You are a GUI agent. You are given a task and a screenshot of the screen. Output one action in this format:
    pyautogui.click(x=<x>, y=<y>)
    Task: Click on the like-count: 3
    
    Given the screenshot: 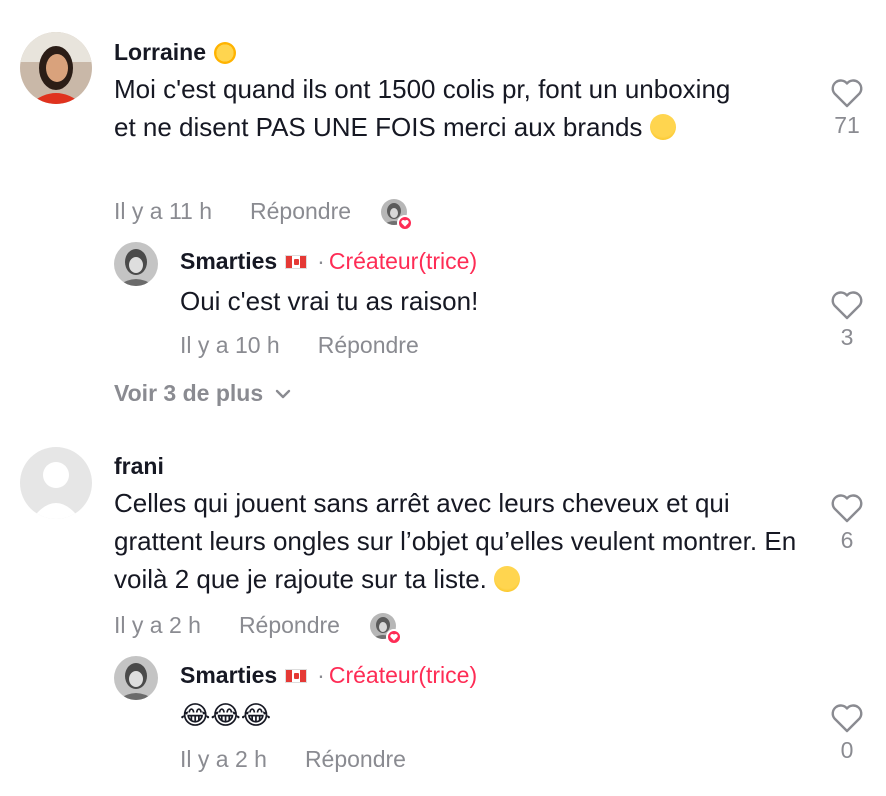 What is the action you would take?
    pyautogui.click(x=847, y=337)
    